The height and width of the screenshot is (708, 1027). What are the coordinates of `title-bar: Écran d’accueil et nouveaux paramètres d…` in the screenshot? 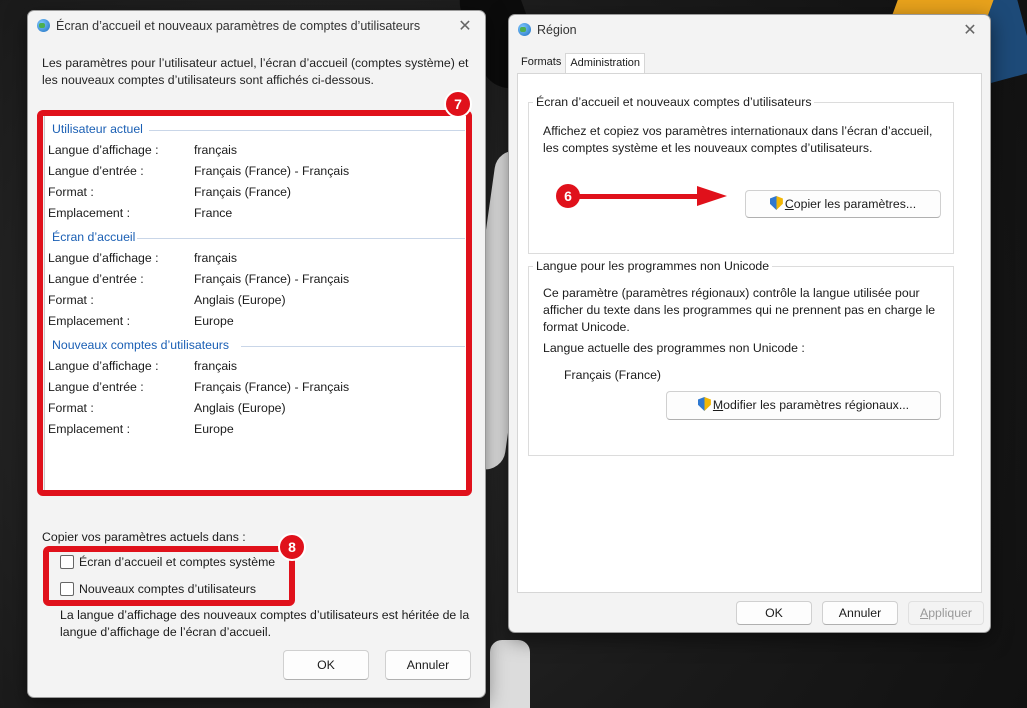 It's located at (256, 26).